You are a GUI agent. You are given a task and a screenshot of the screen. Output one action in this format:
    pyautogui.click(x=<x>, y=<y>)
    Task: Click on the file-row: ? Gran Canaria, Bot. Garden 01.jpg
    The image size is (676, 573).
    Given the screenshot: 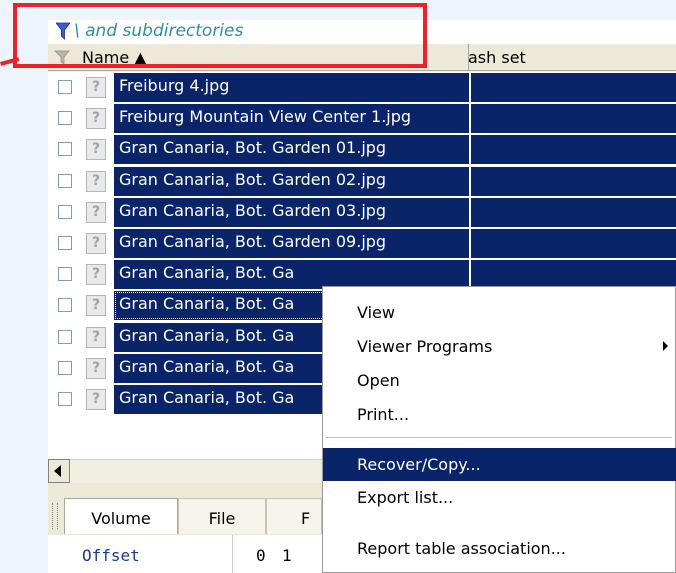 What is the action you would take?
    pyautogui.click(x=362, y=149)
    